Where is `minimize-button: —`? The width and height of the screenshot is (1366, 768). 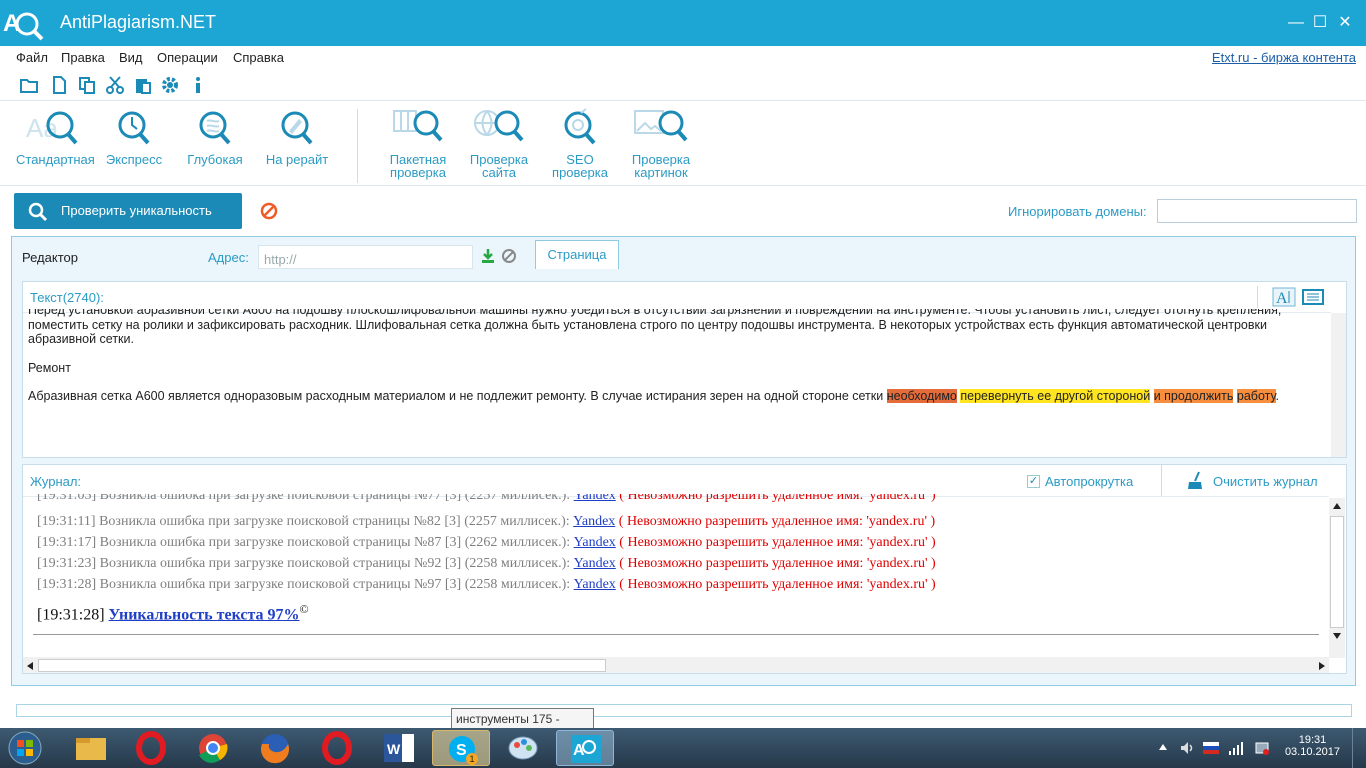
minimize-button: — is located at coordinates (1296, 23).